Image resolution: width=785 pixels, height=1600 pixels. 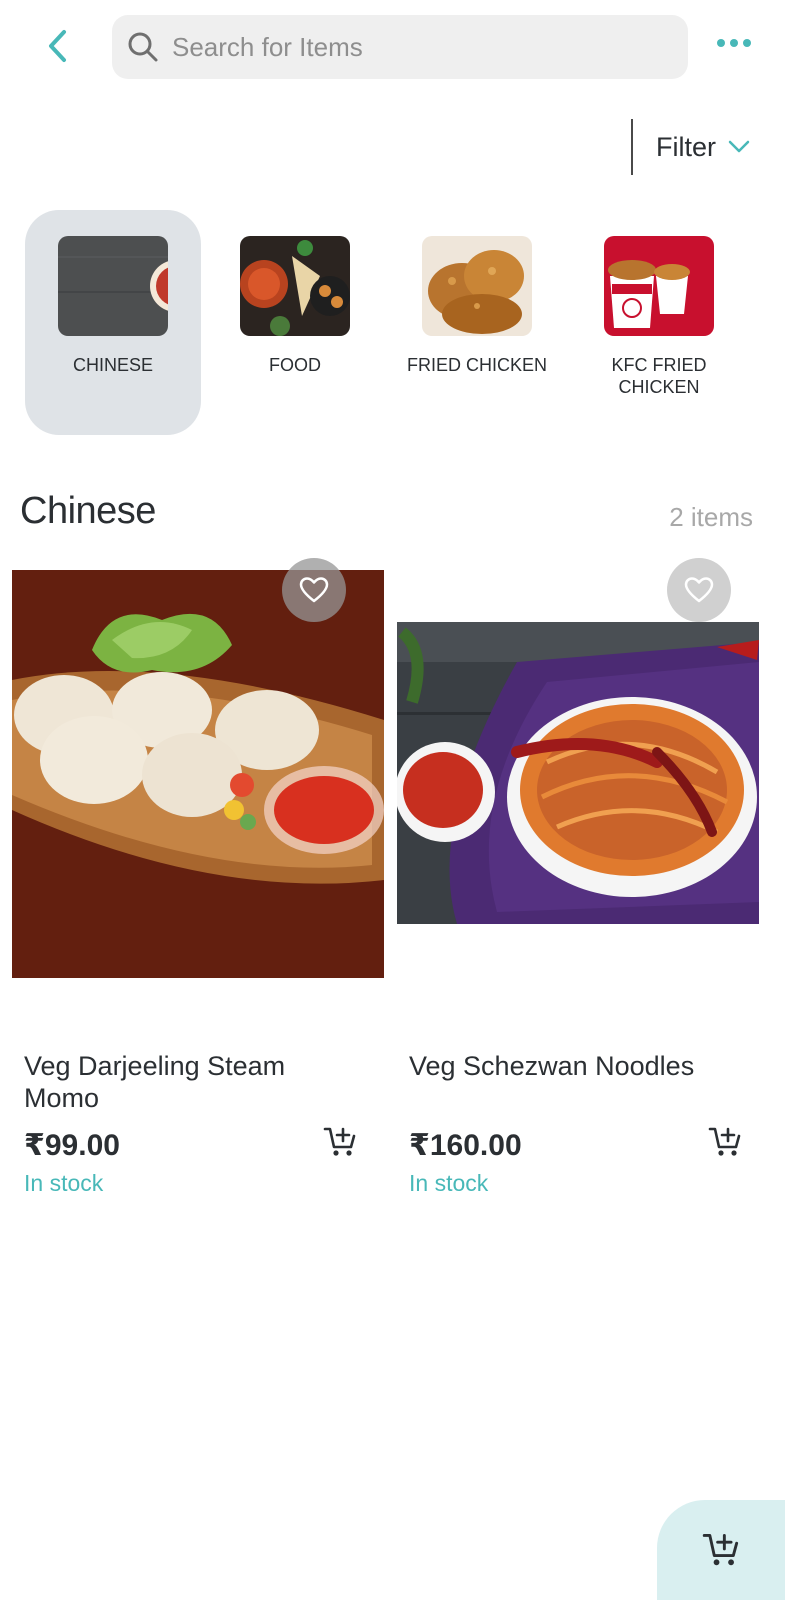 I want to click on chevron-left-icon, so click(x=57, y=46).